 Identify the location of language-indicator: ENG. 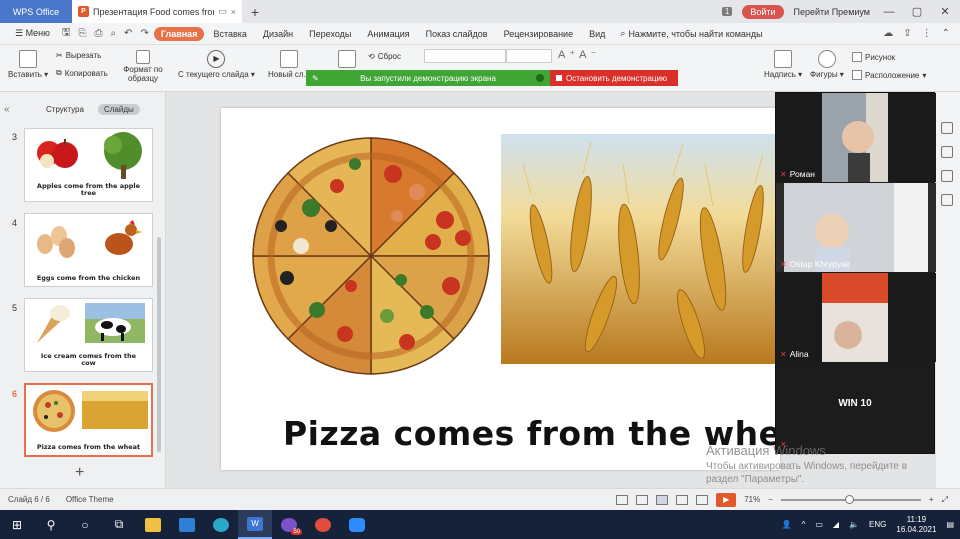
(877, 524).